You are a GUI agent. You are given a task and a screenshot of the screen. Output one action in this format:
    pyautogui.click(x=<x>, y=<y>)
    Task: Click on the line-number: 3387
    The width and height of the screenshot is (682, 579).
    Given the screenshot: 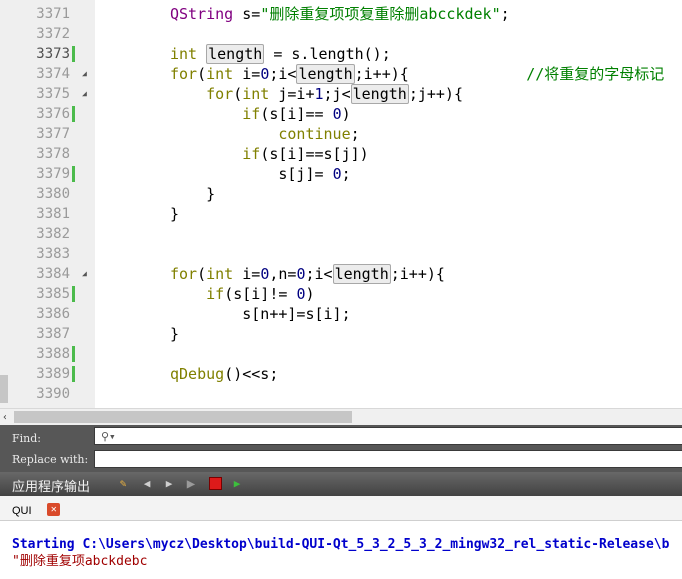 What is the action you would take?
    pyautogui.click(x=53, y=334)
    